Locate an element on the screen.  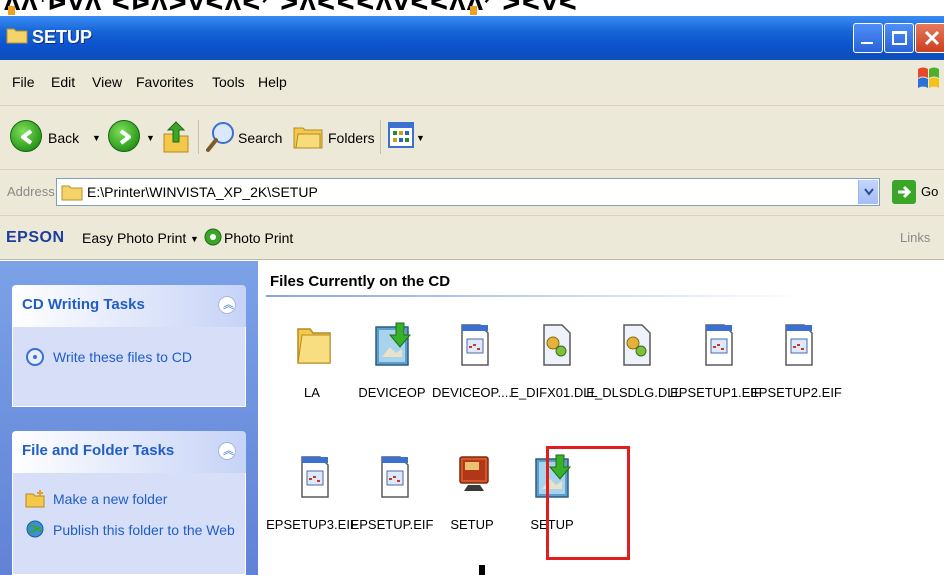
publish-web-icon is located at coordinates (35, 529).